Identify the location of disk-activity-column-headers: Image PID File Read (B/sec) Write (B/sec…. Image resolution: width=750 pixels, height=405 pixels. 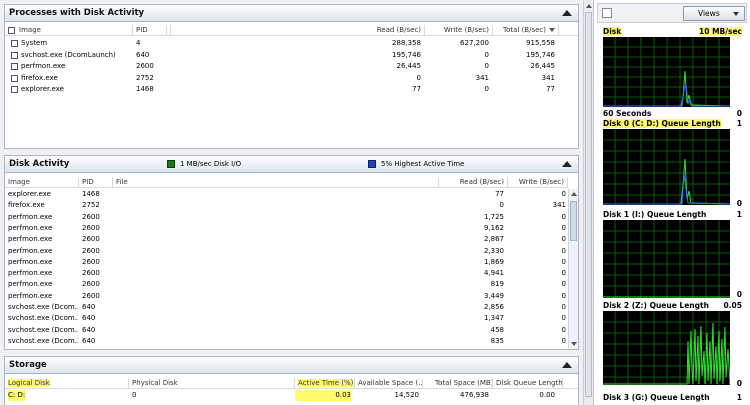
(286, 182).